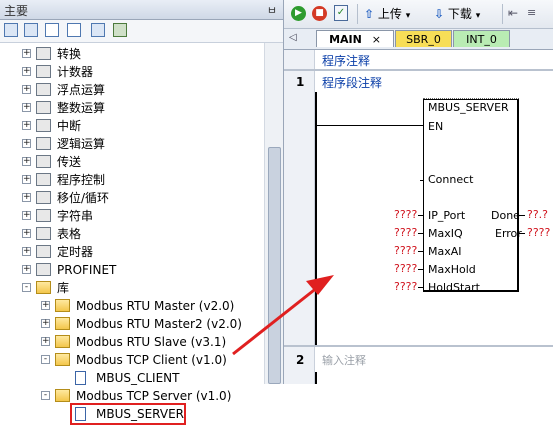  I want to click on collapse-icon: -, so click(45, 395).